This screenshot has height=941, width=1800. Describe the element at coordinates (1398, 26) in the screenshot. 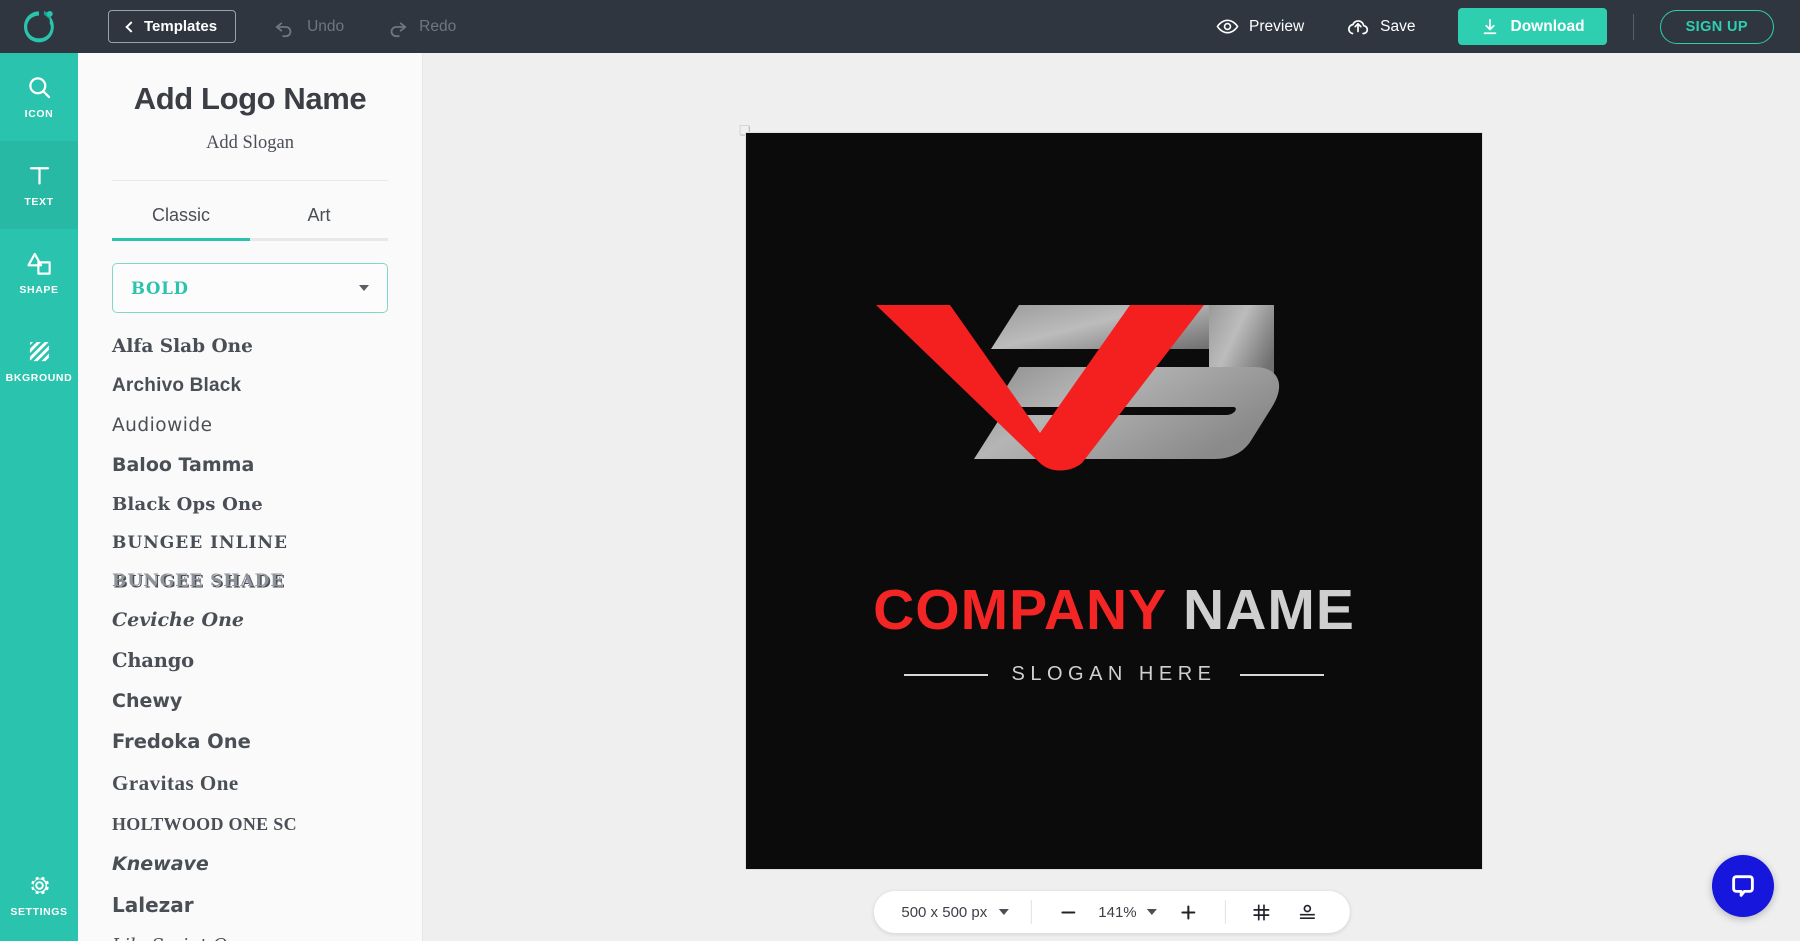

I see `save-label: Save` at that location.